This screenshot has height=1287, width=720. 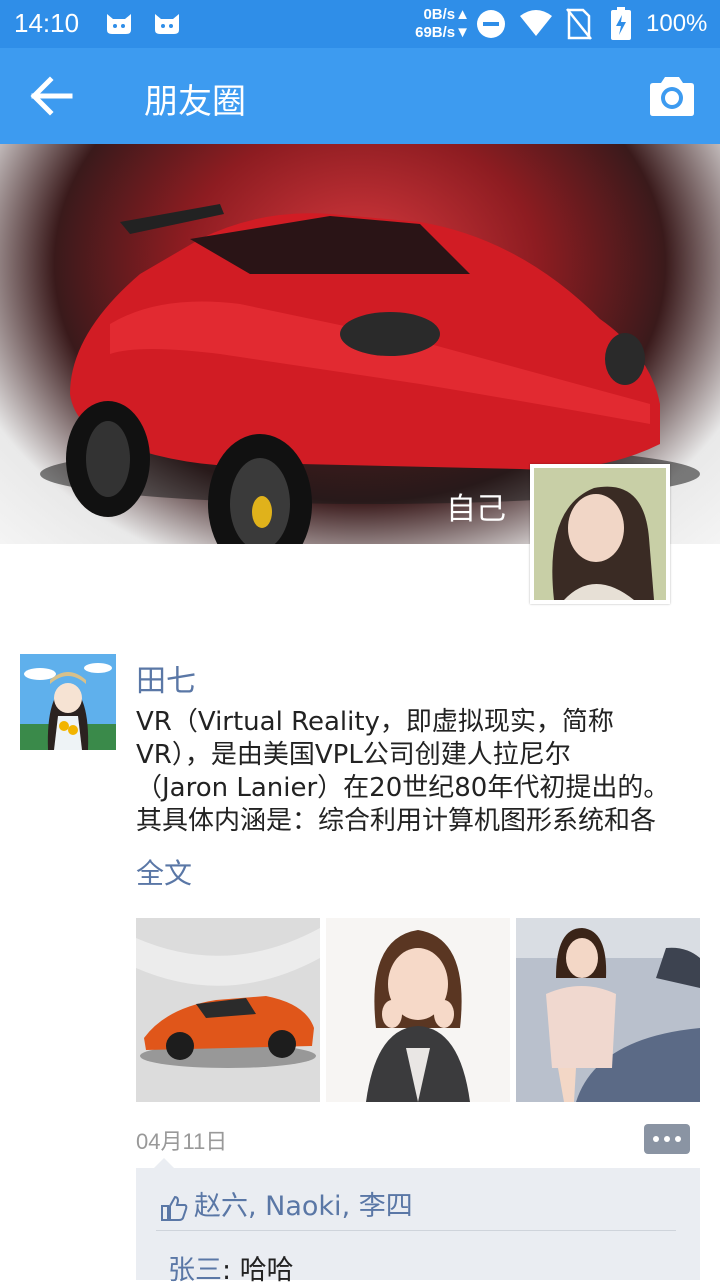 What do you see at coordinates (166, 678) in the screenshot?
I see `post-author-name: 田七` at bounding box center [166, 678].